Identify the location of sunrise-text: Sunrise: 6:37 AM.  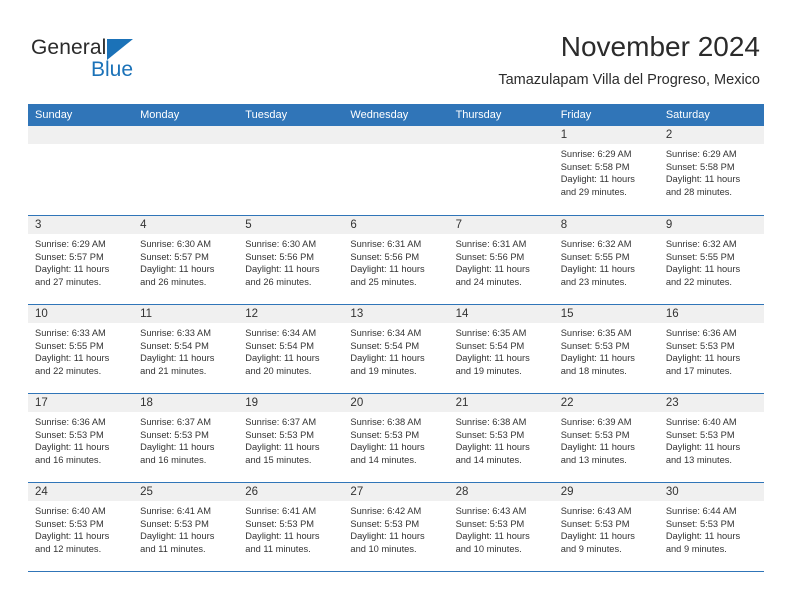
(175, 422).